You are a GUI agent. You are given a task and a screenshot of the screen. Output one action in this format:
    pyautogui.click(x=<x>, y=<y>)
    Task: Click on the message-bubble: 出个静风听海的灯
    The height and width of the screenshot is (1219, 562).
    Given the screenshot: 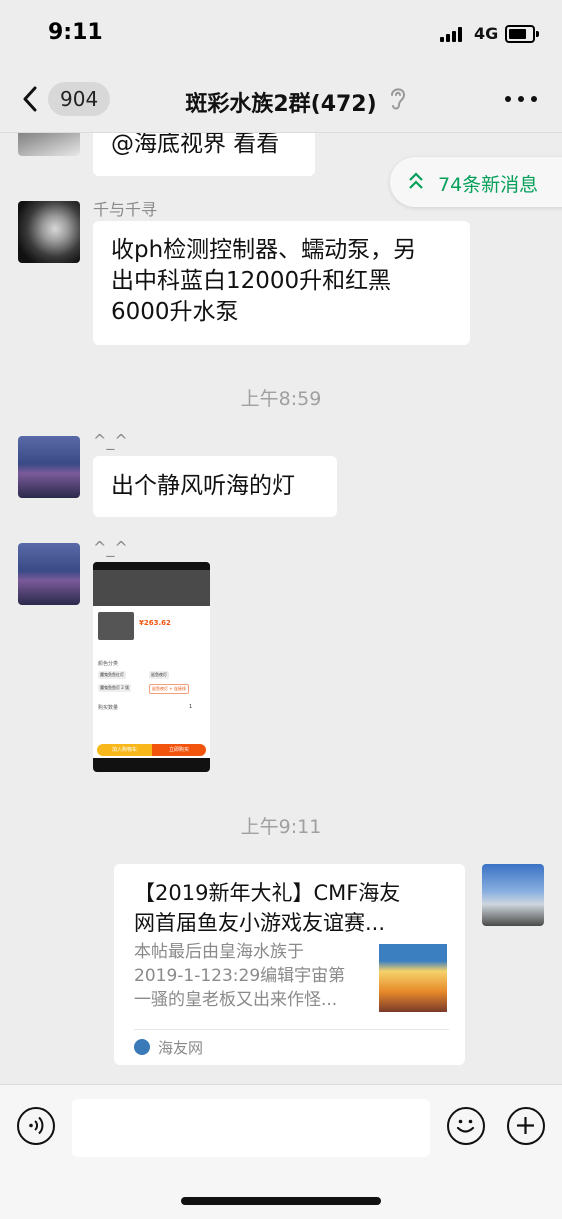 What is the action you would take?
    pyautogui.click(x=215, y=486)
    